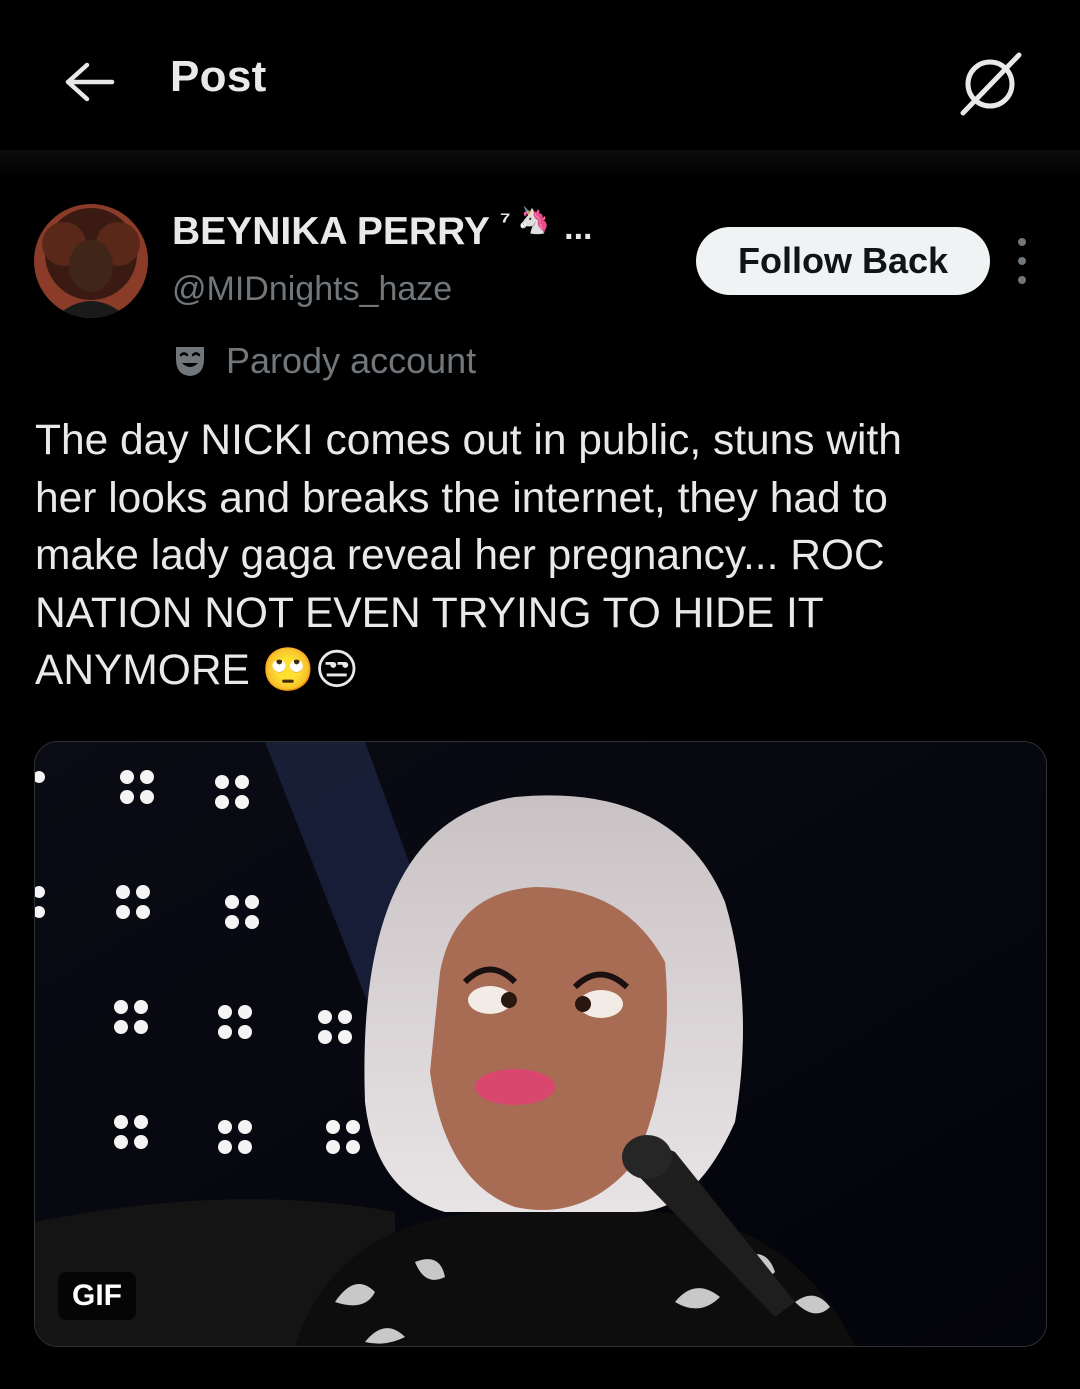 Image resolution: width=1080 pixels, height=1389 pixels. I want to click on back-button, so click(90, 82).